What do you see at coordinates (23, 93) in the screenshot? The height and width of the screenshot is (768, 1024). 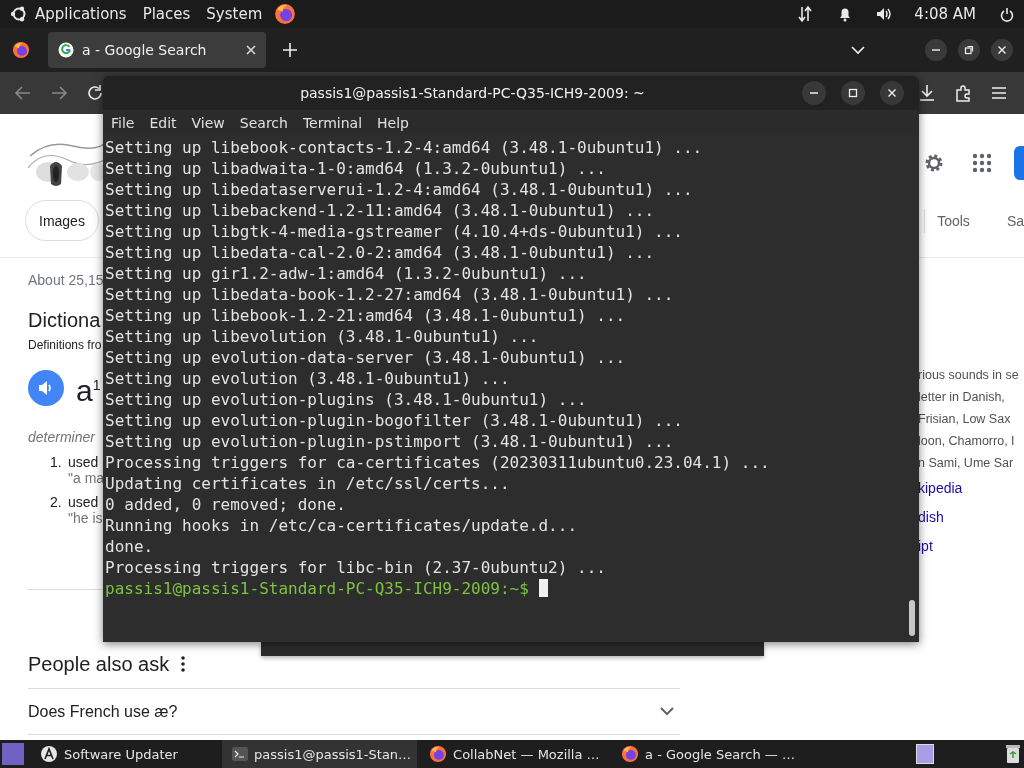 I see `back-arrow-icon` at bounding box center [23, 93].